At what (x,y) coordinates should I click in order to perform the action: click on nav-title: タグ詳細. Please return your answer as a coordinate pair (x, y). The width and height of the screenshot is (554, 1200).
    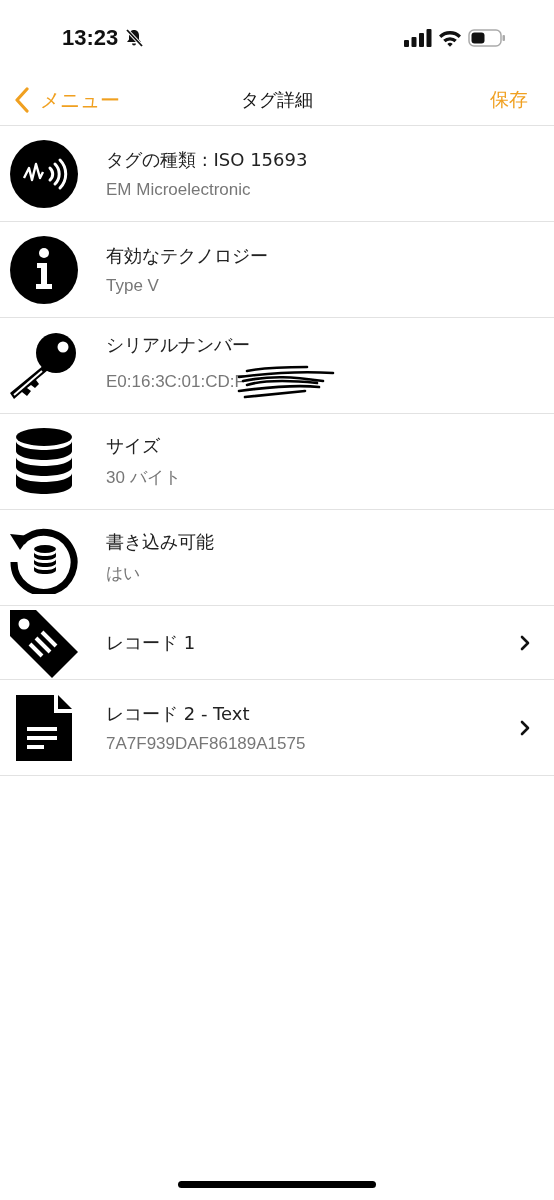
    Looking at the image, I should click on (277, 100).